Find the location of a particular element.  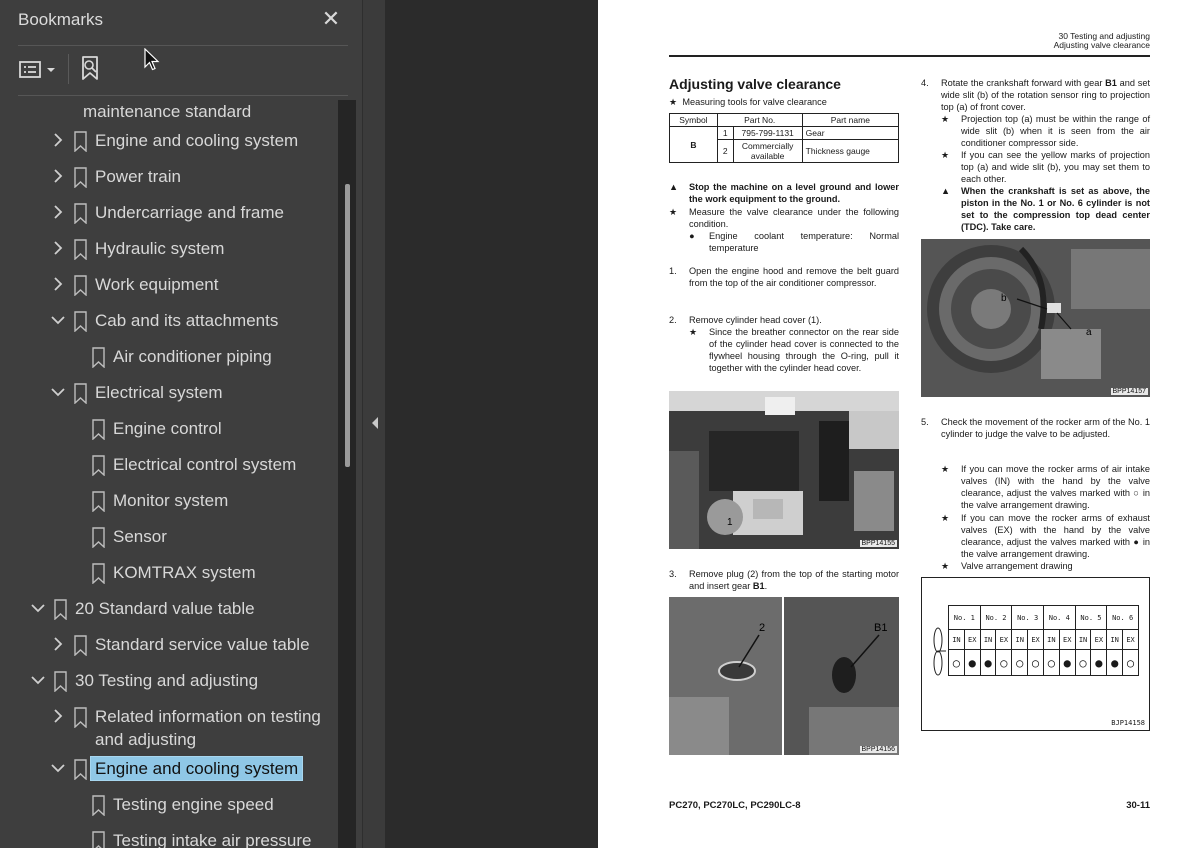

bookmark-item: Standard service value table is located at coordinates (169, 646).